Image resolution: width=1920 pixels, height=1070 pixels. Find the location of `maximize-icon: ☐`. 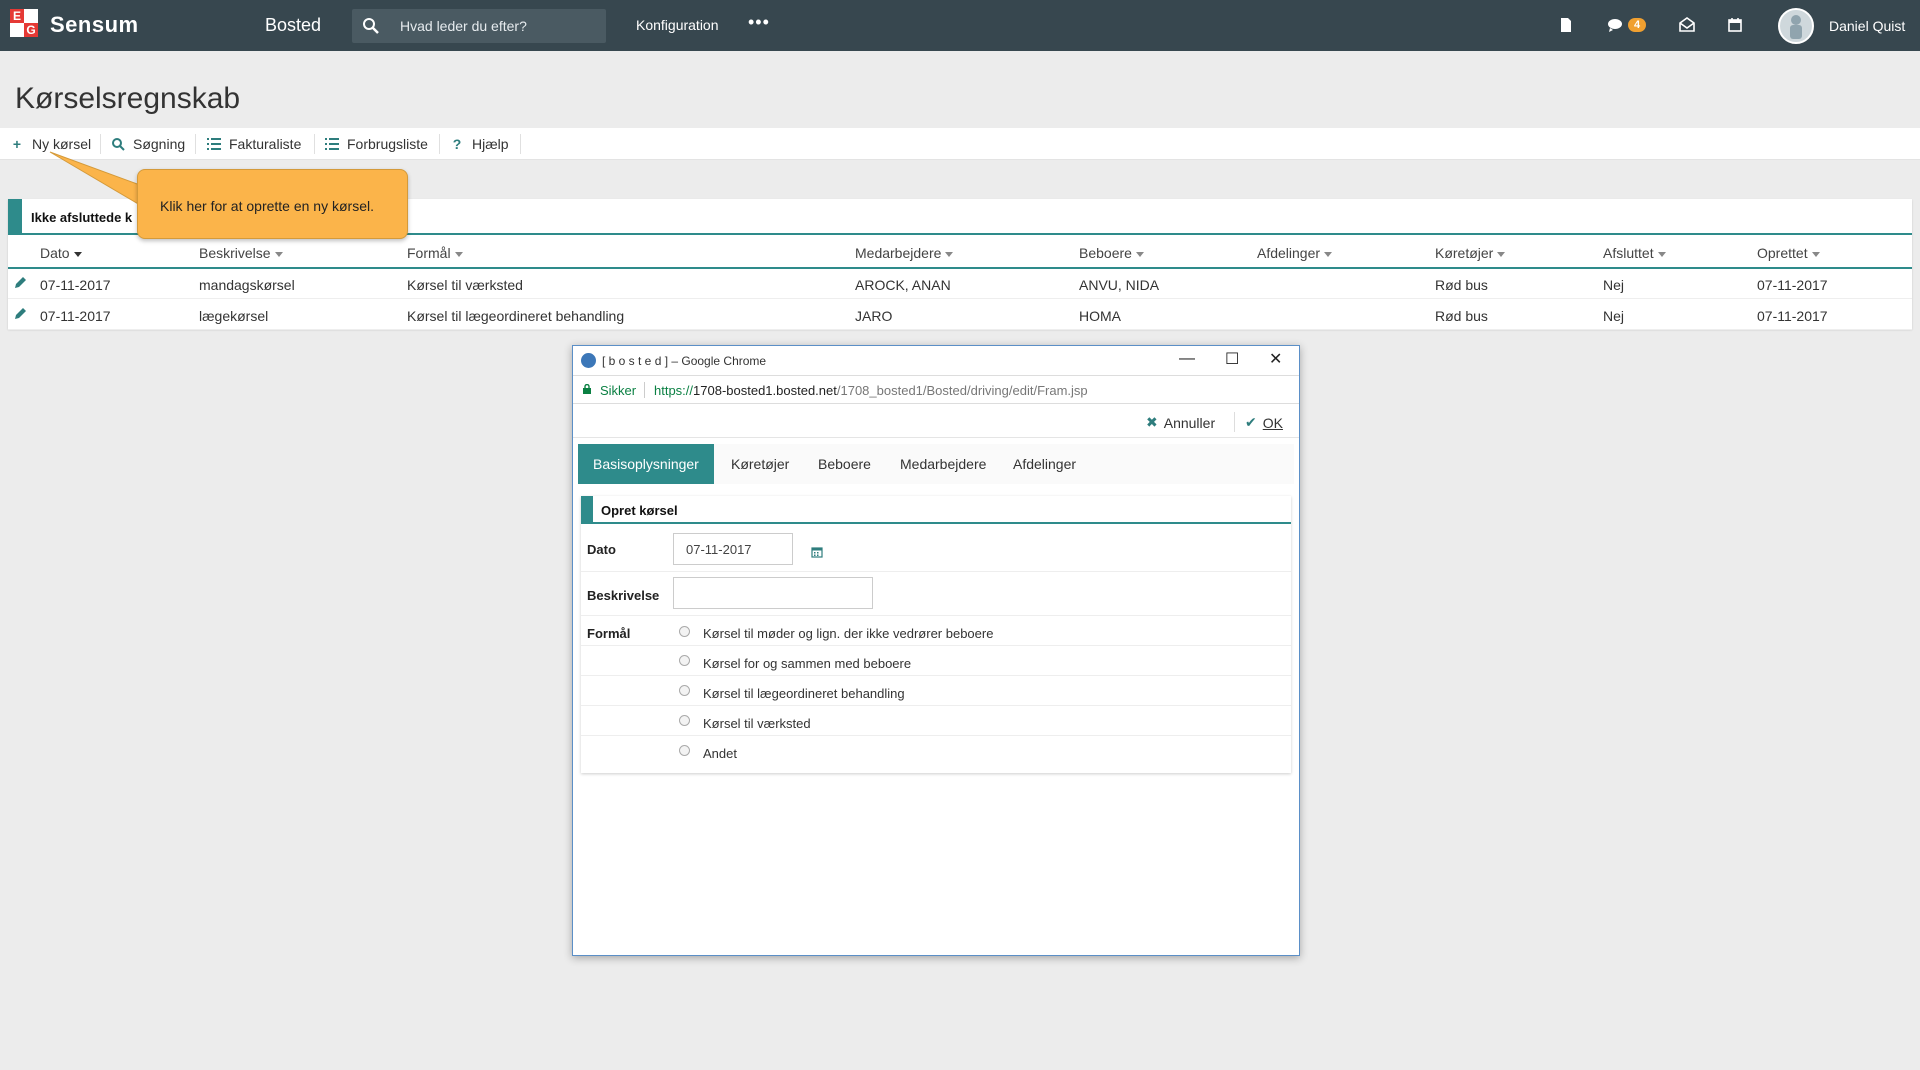

maximize-icon: ☐ is located at coordinates (1232, 359).